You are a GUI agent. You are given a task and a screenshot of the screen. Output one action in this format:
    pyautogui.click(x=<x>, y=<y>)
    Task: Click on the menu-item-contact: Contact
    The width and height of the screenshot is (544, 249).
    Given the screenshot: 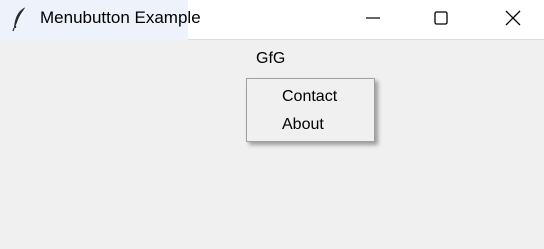 What is the action you would take?
    pyautogui.click(x=309, y=97)
    